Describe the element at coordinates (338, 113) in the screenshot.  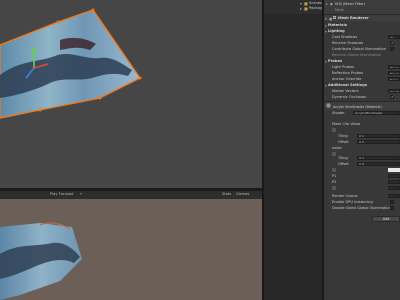
I see `shader-label: Shader` at that location.